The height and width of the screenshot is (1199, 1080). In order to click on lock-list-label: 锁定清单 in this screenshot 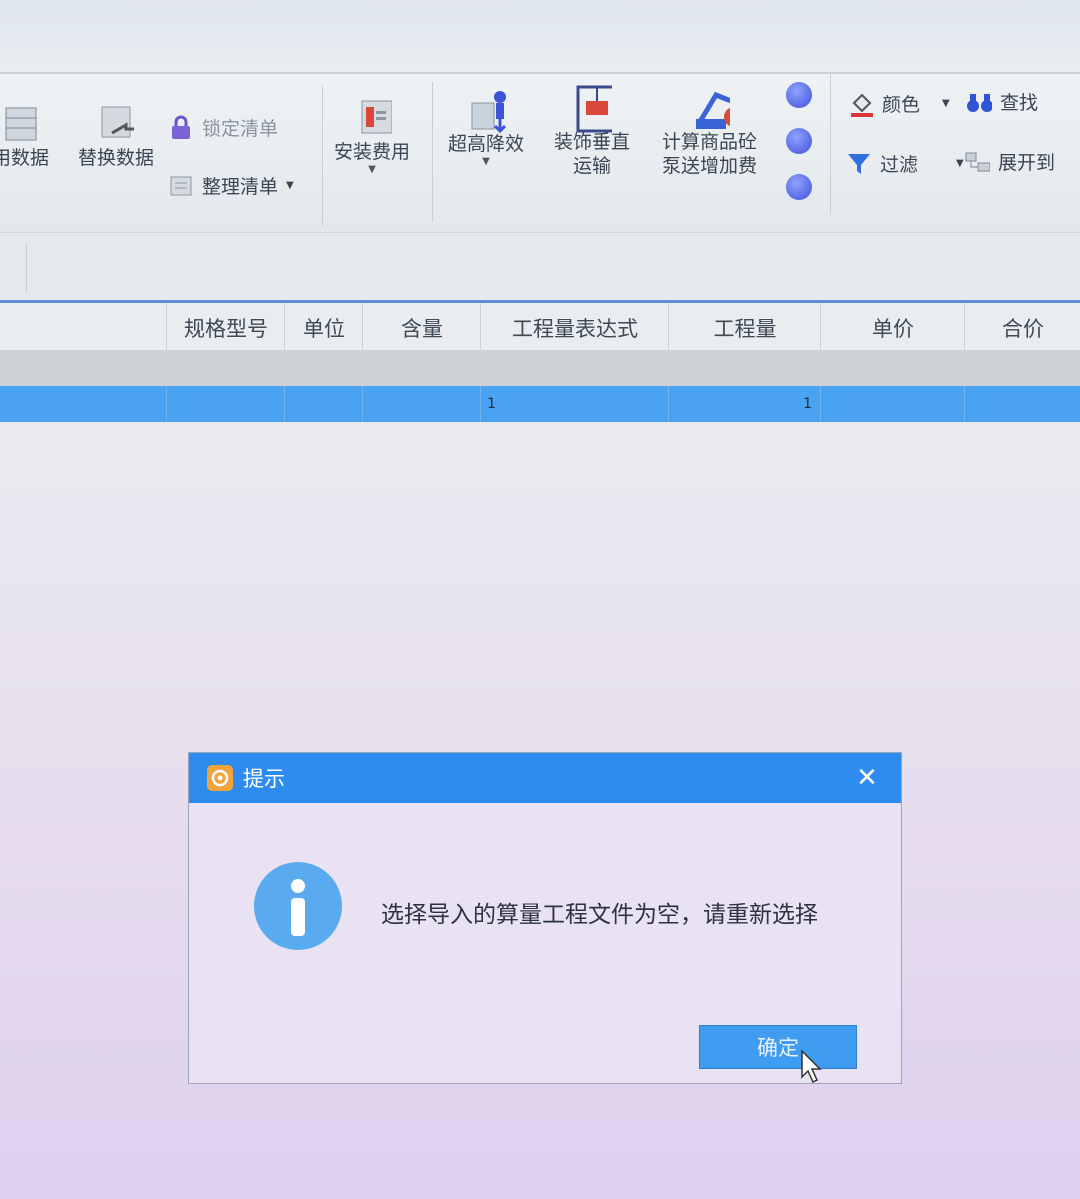, I will do `click(240, 129)`.